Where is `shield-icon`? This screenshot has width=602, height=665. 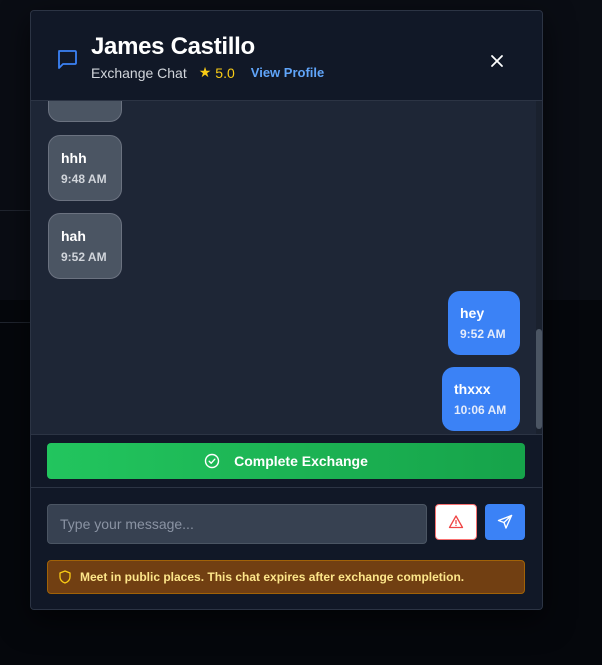 shield-icon is located at coordinates (65, 577).